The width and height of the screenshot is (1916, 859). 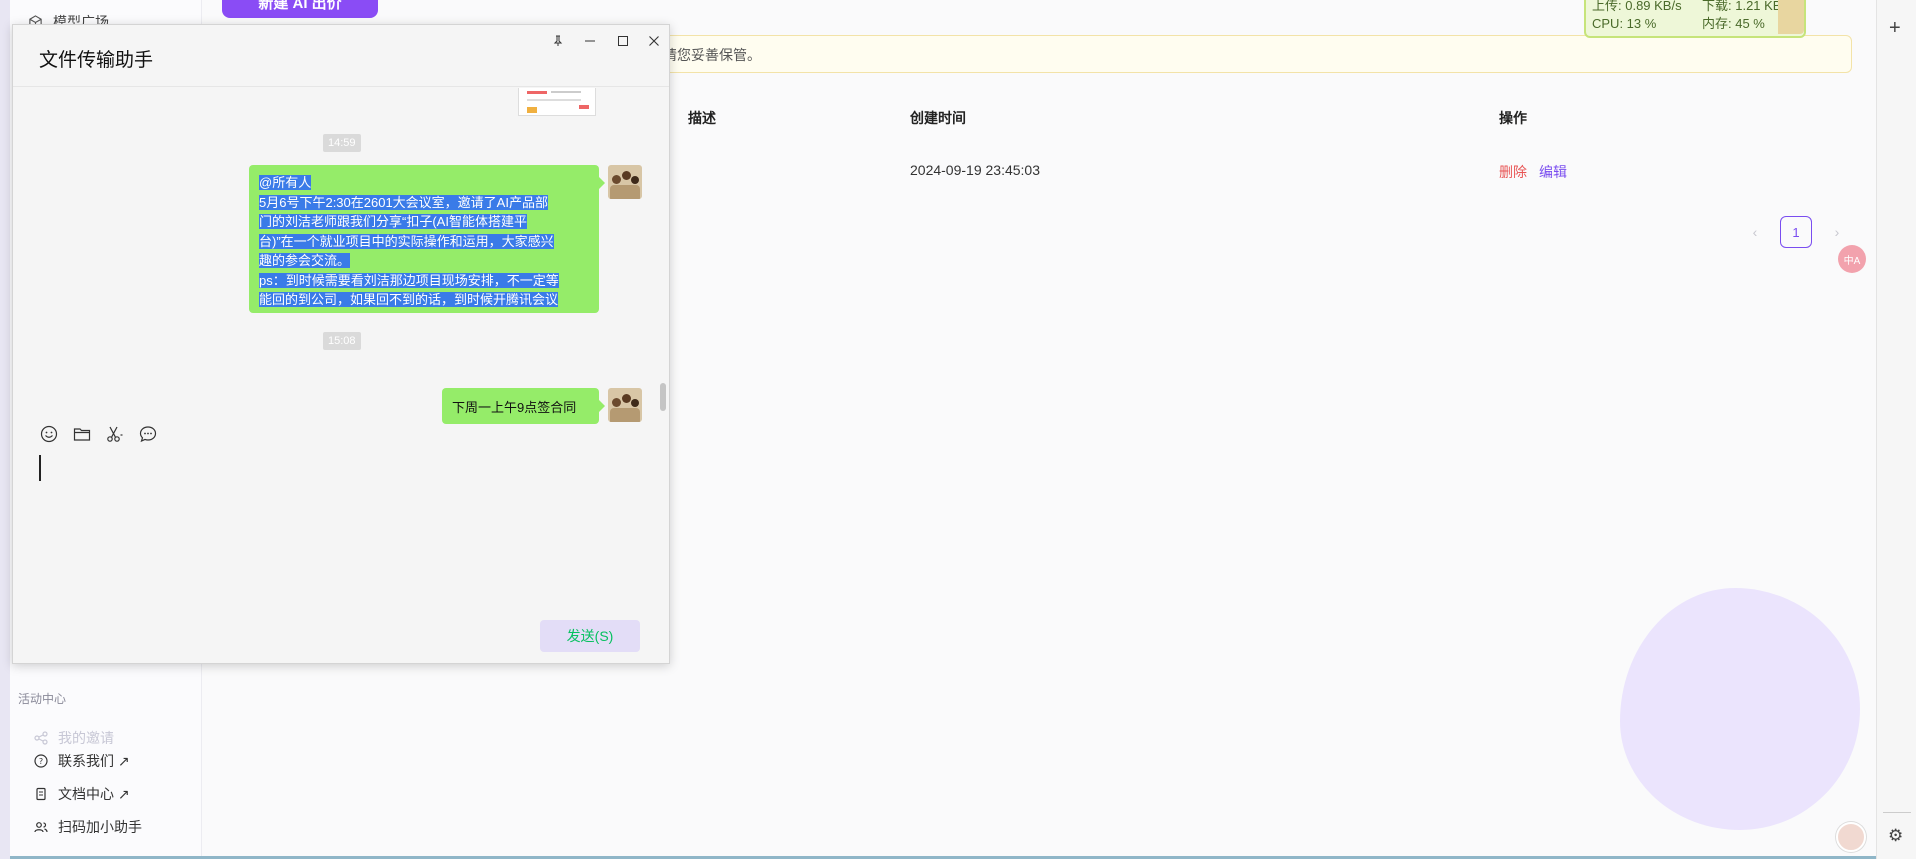 I want to click on next-page-icon: ›, so click(x=1837, y=232).